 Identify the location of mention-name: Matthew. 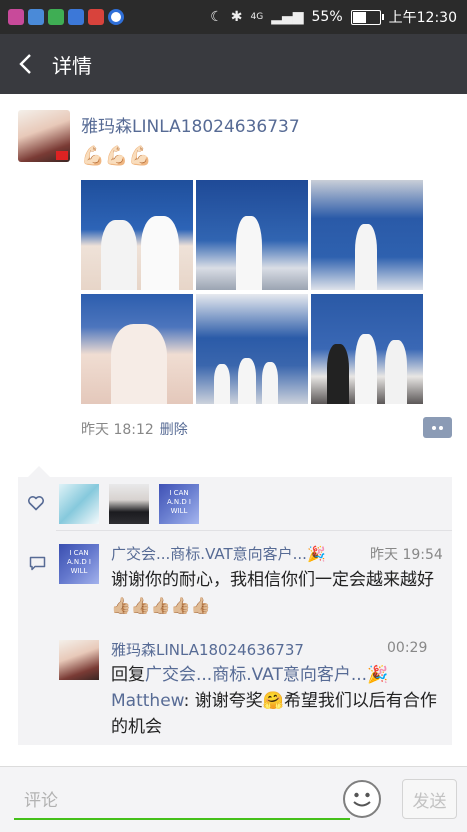
(147, 701).